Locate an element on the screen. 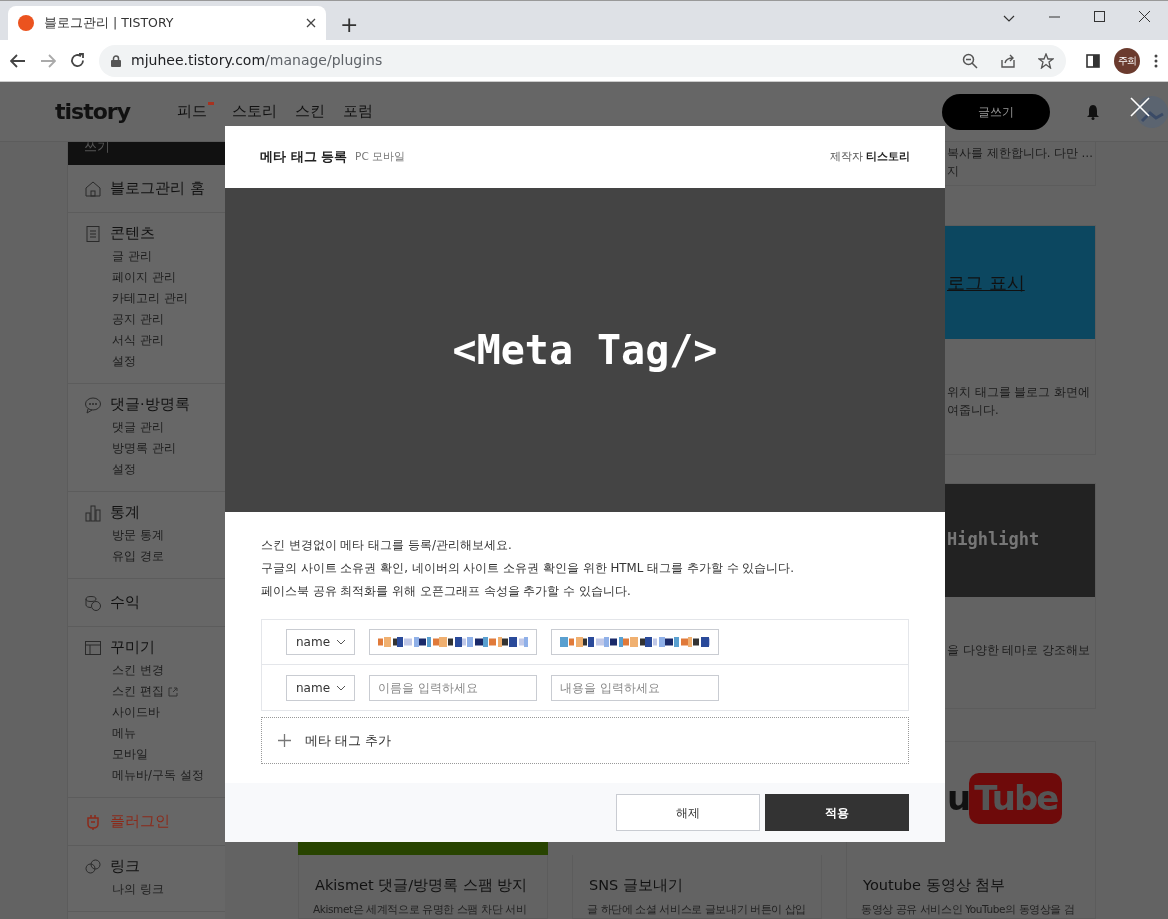  sidebar-link: 방문 통계 is located at coordinates (138, 535).